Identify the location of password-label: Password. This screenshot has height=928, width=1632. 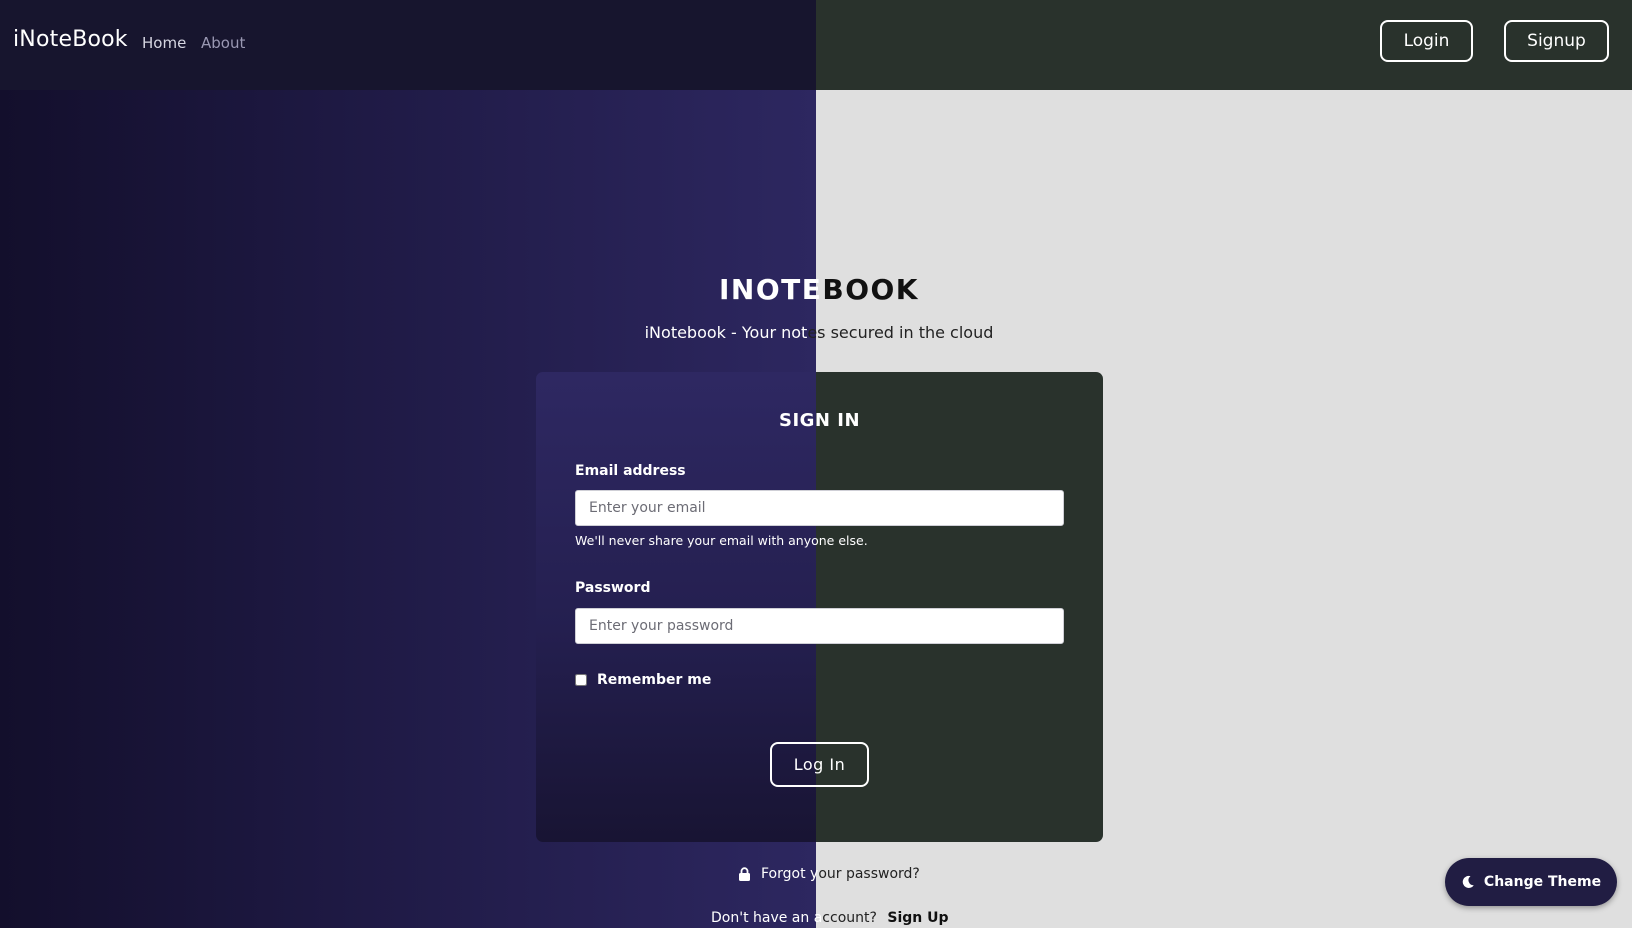
(613, 588).